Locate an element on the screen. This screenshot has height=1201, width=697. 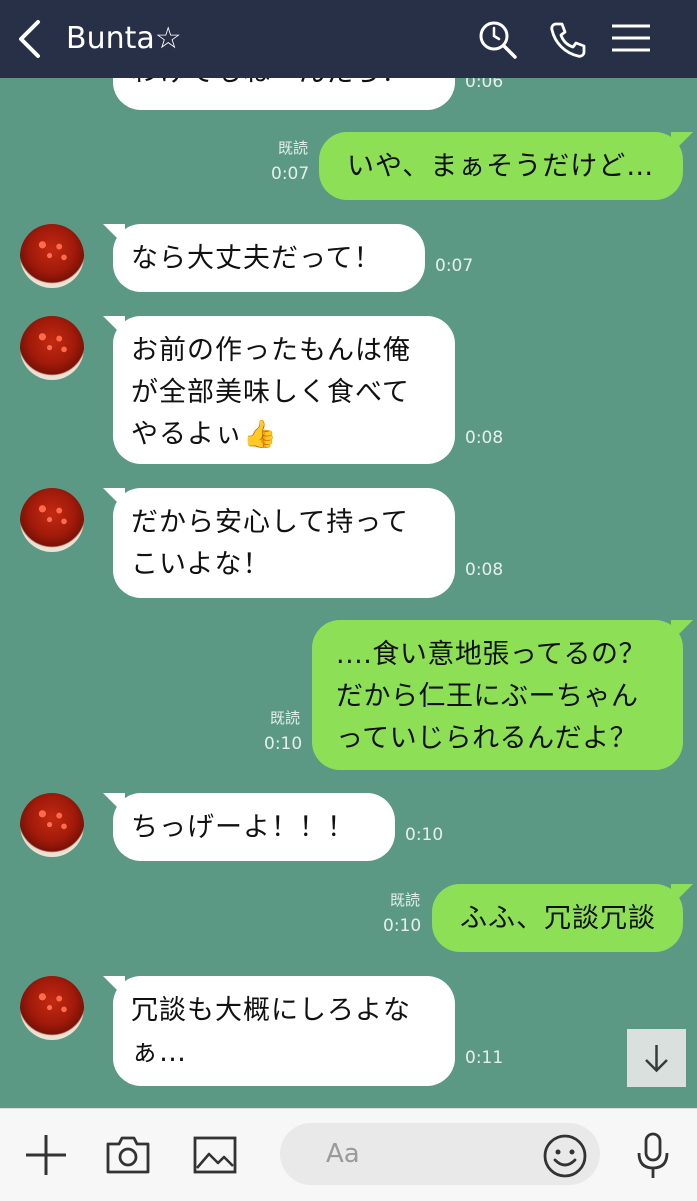
emoji-icon is located at coordinates (565, 1156).